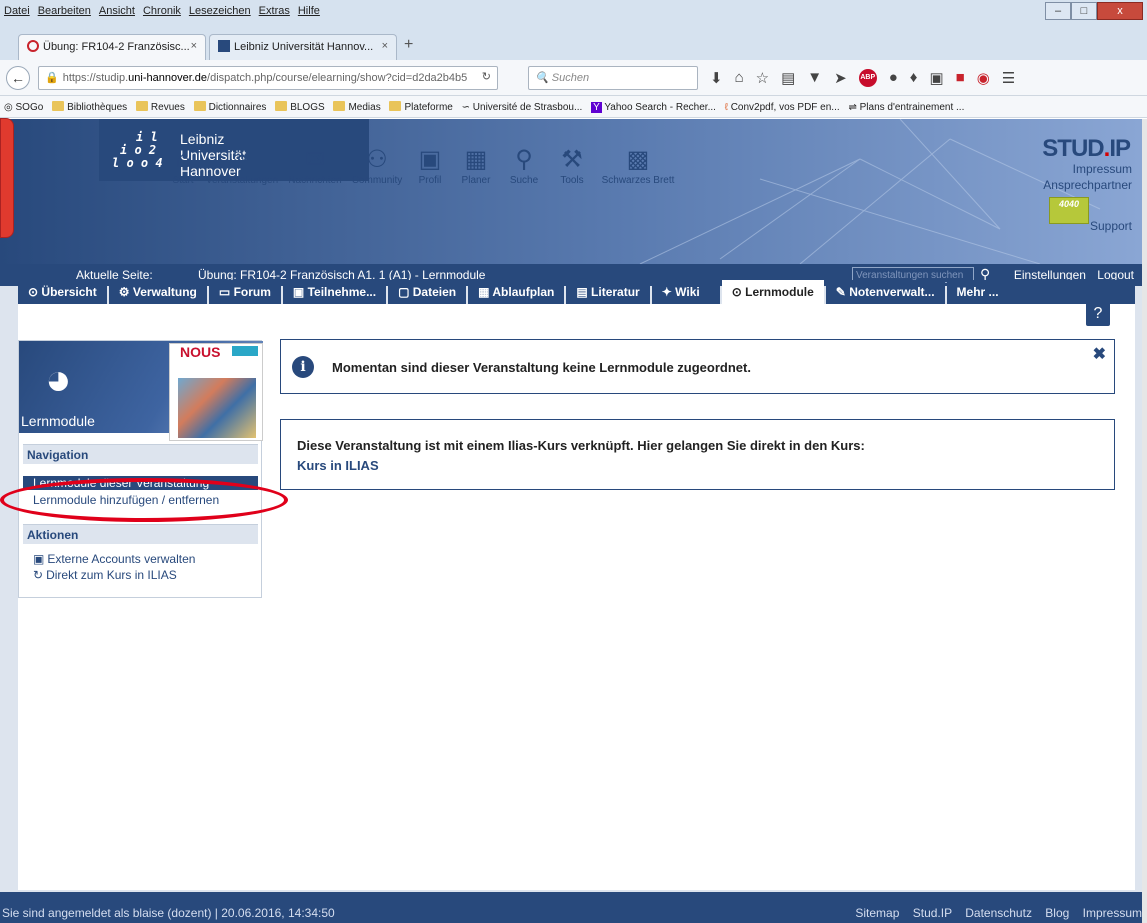  I want to click on profile-icon: ▣, so click(430, 159).